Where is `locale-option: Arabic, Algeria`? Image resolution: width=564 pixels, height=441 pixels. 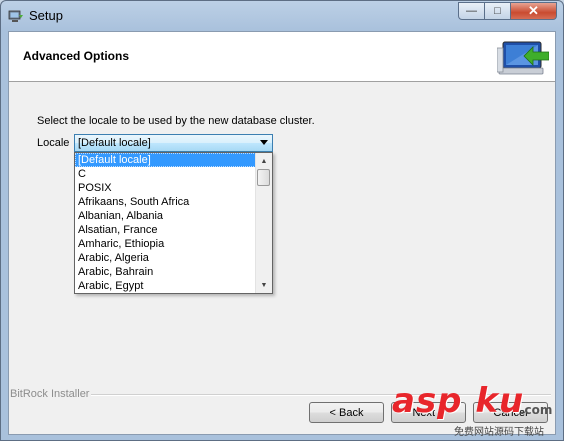 locale-option: Arabic, Algeria is located at coordinates (165, 258).